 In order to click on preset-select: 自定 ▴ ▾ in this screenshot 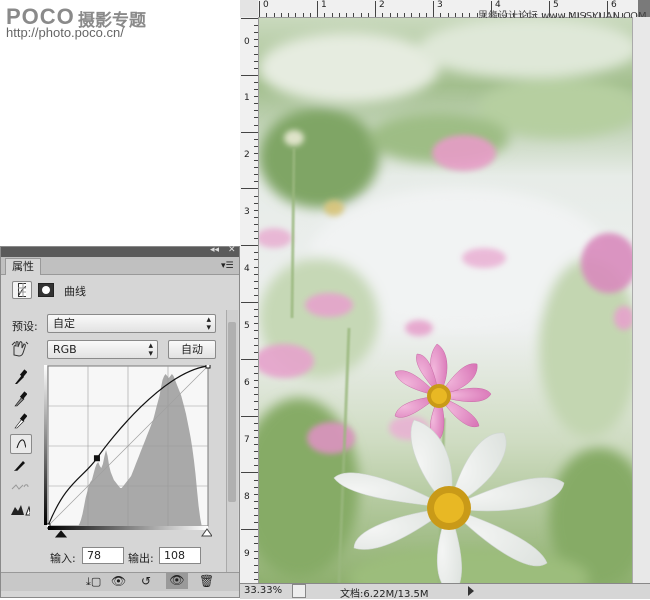, I will do `click(131, 323)`.